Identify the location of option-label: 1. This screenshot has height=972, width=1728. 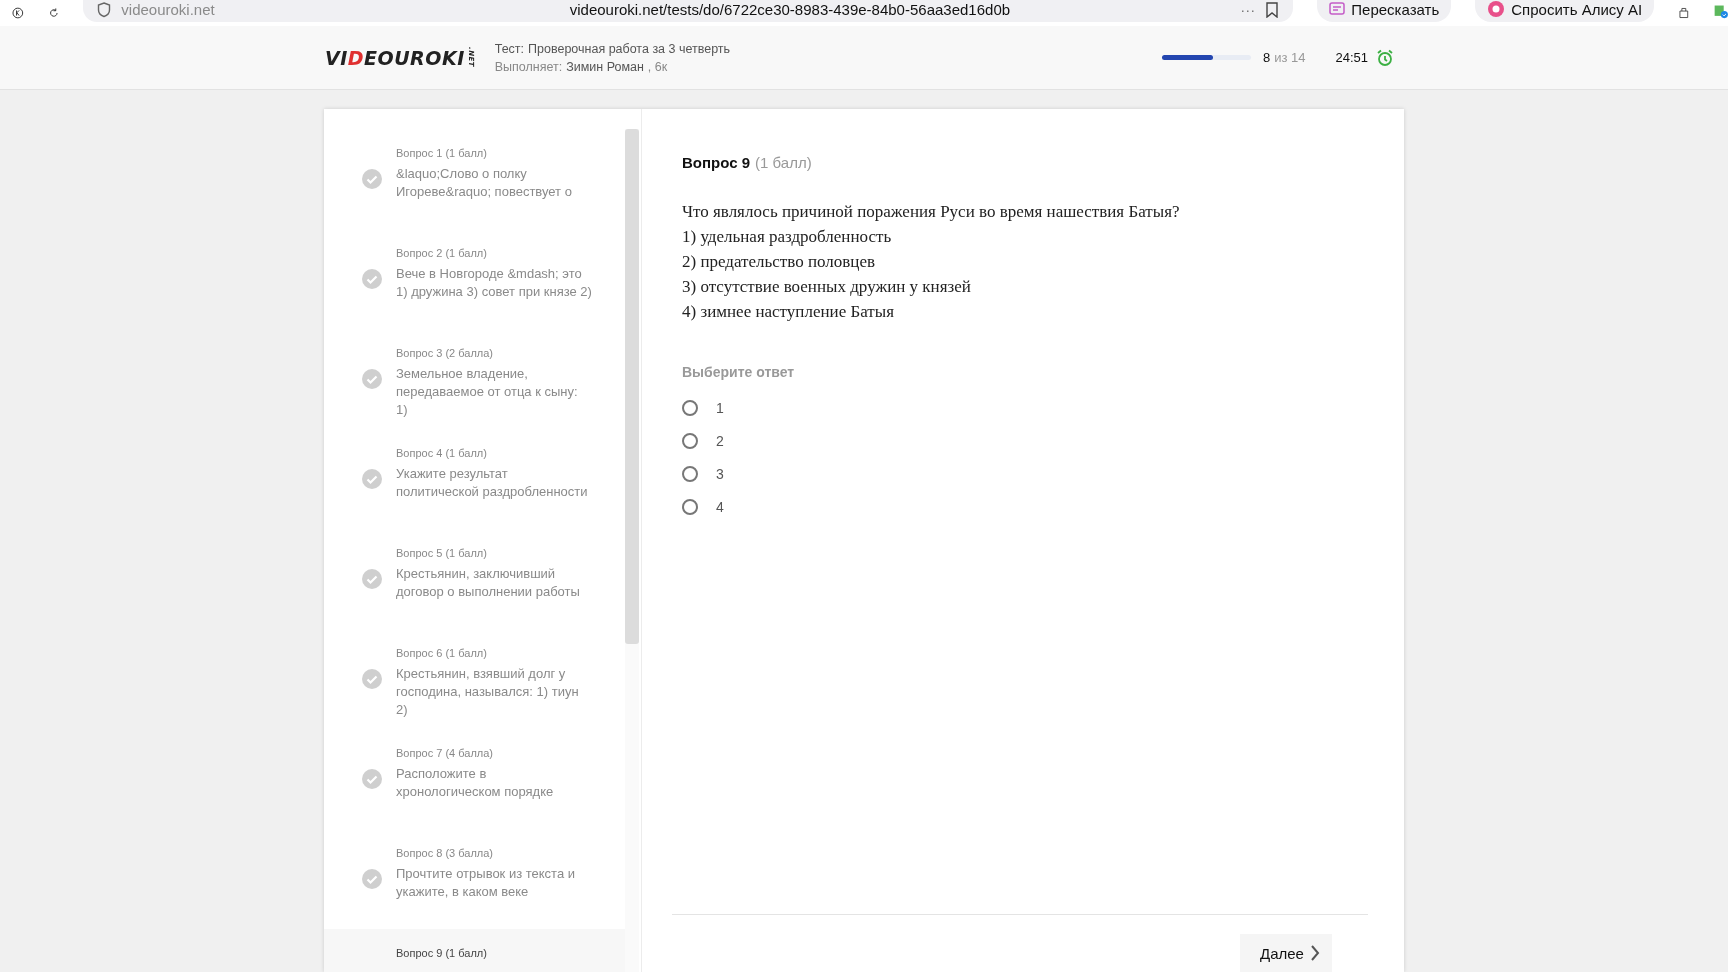
(720, 408).